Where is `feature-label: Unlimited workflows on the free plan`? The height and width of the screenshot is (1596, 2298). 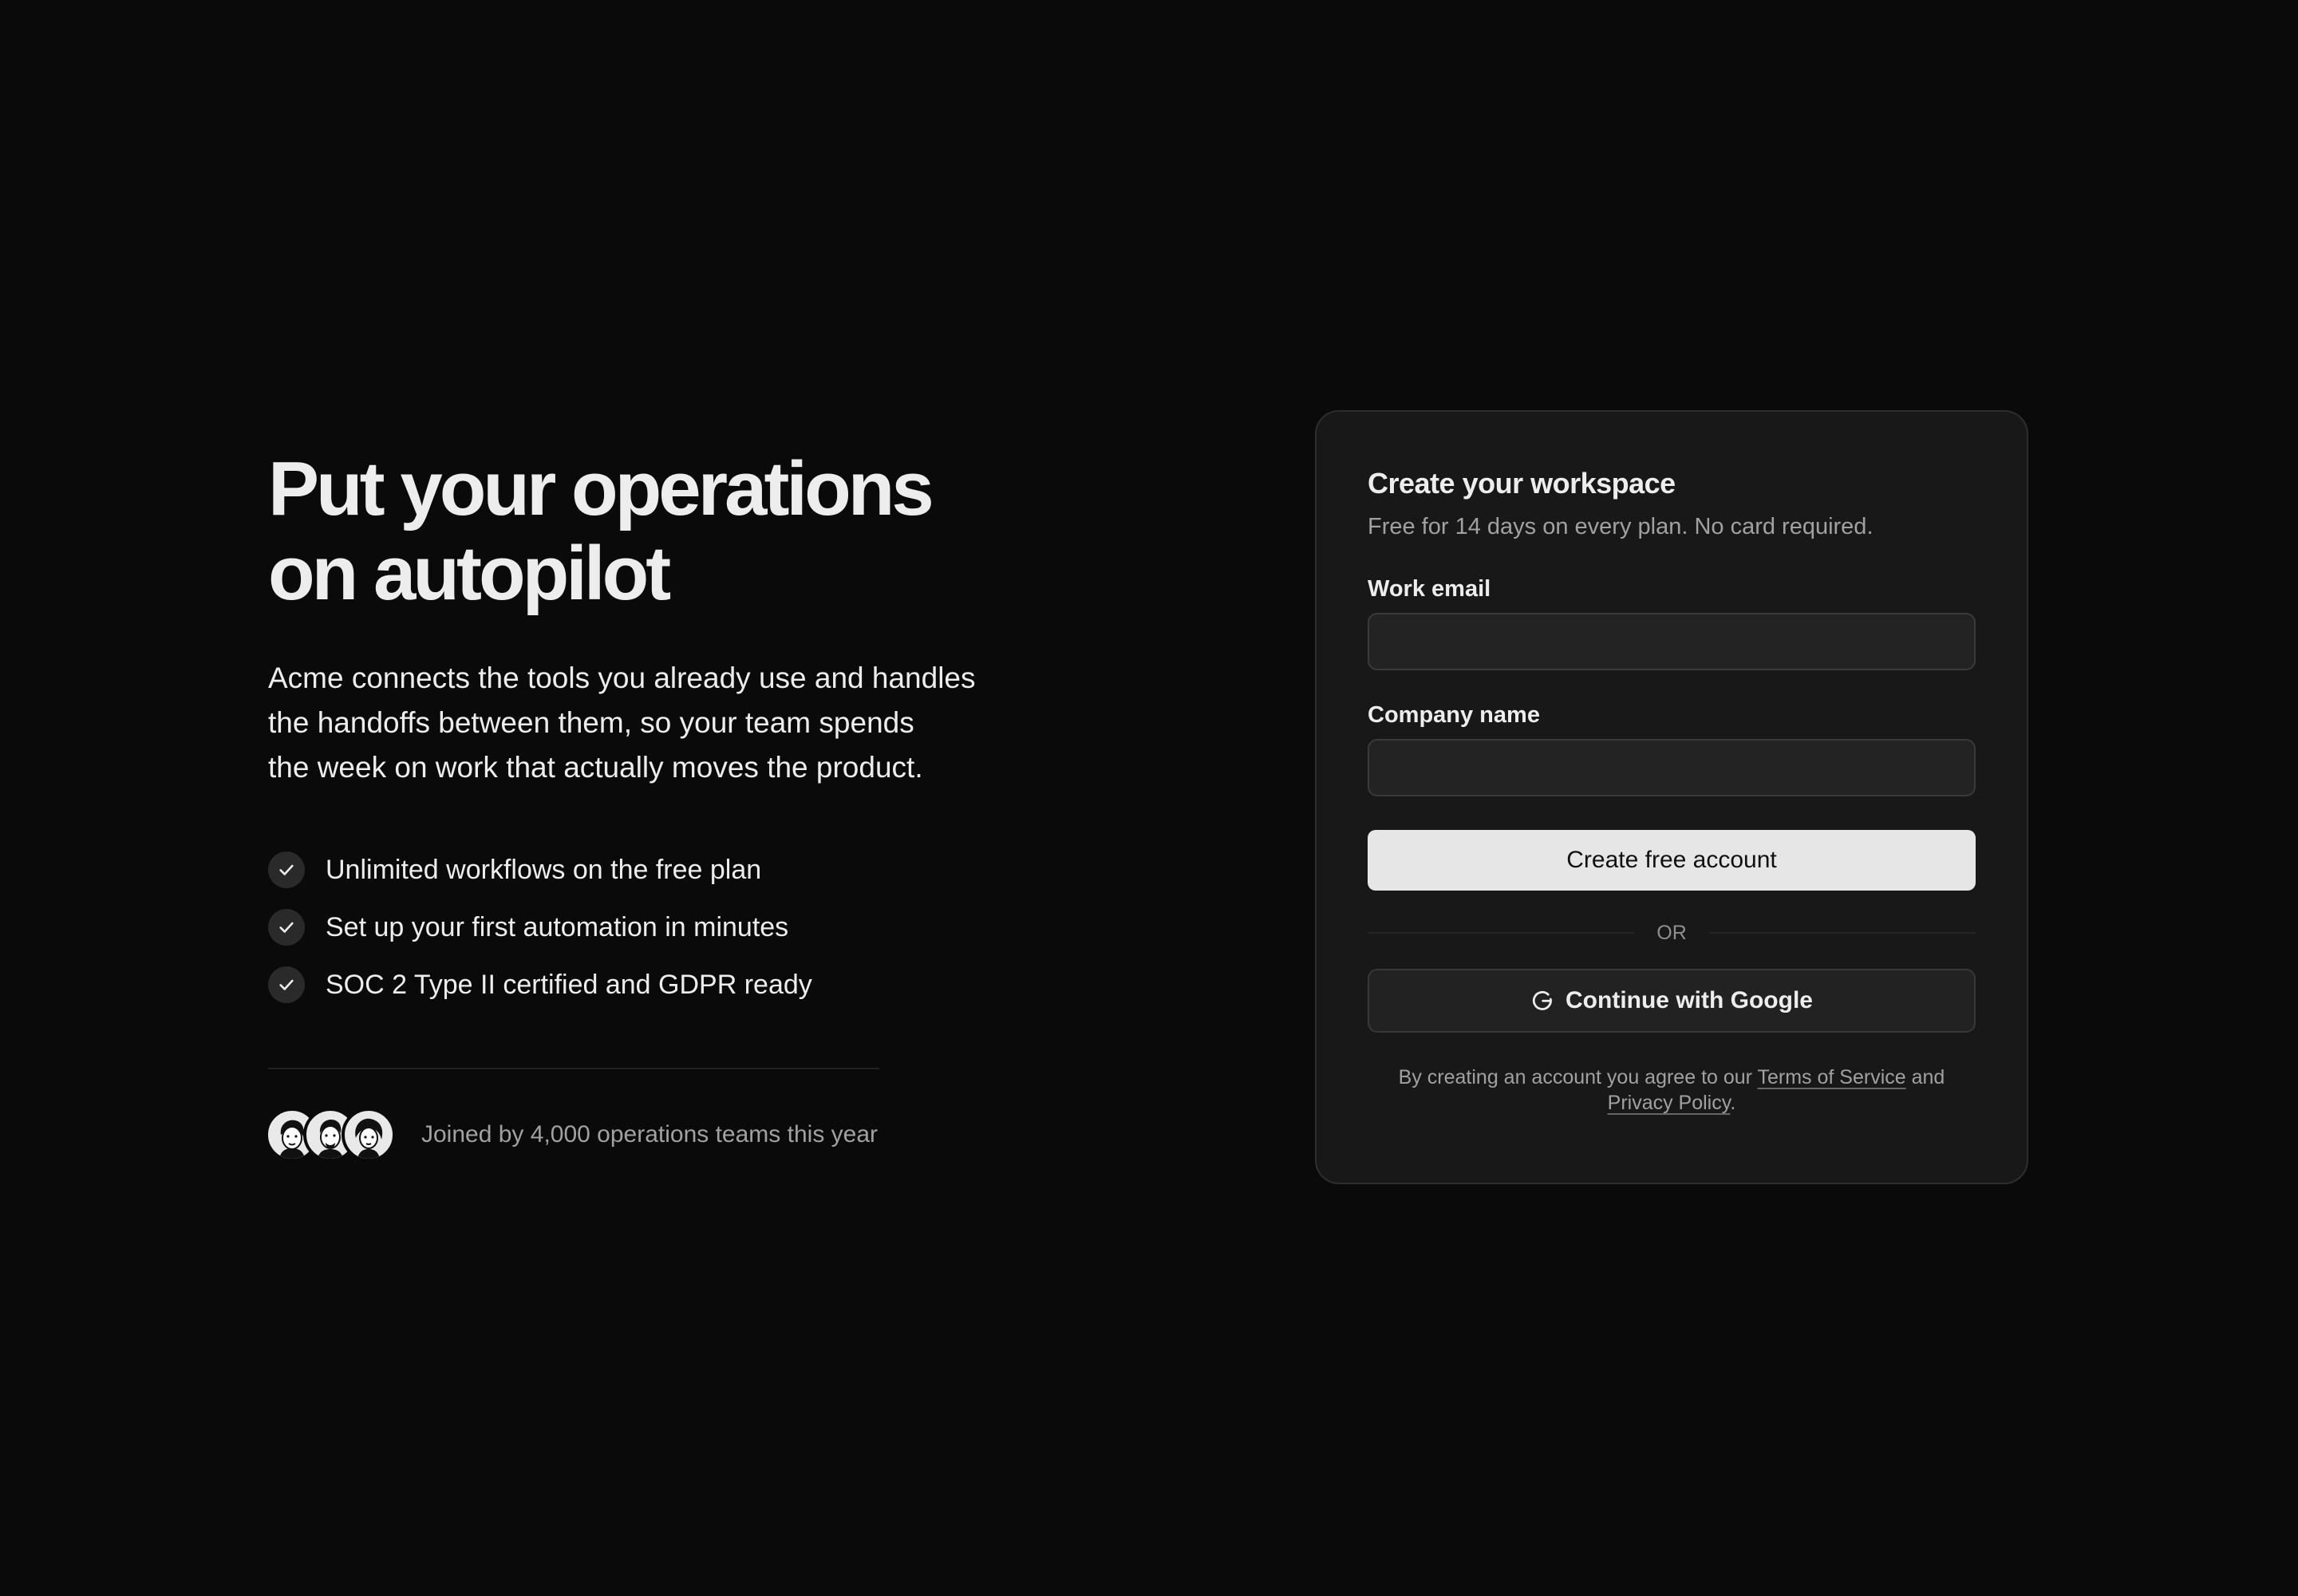 feature-label: Unlimited workflows on the free plan is located at coordinates (544, 869).